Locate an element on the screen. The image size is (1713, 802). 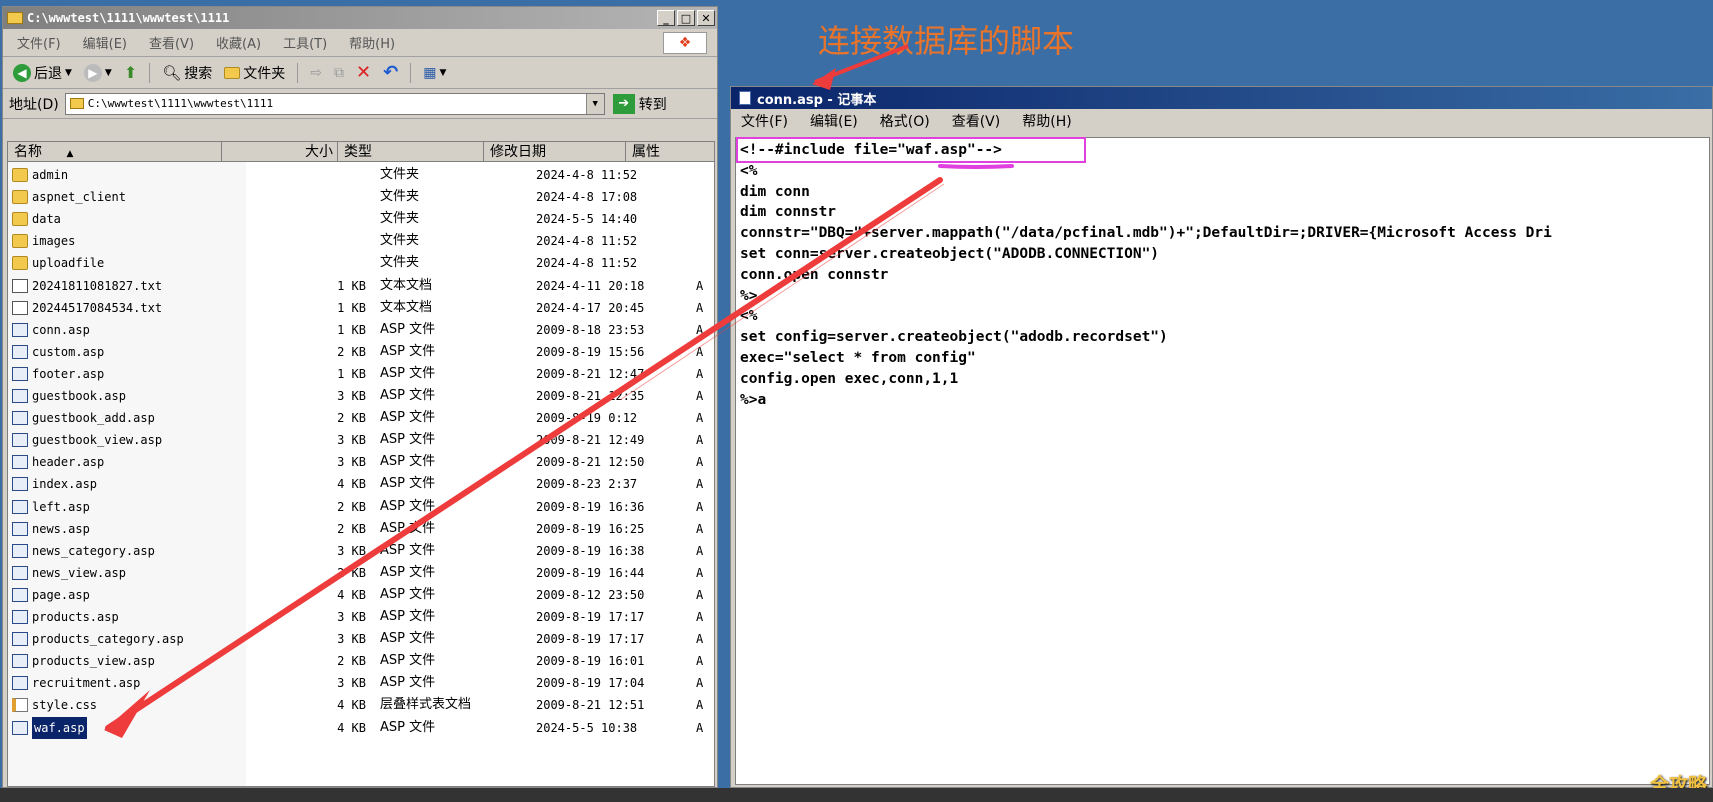
file-name-text: header.asp is located at coordinates (68, 462).